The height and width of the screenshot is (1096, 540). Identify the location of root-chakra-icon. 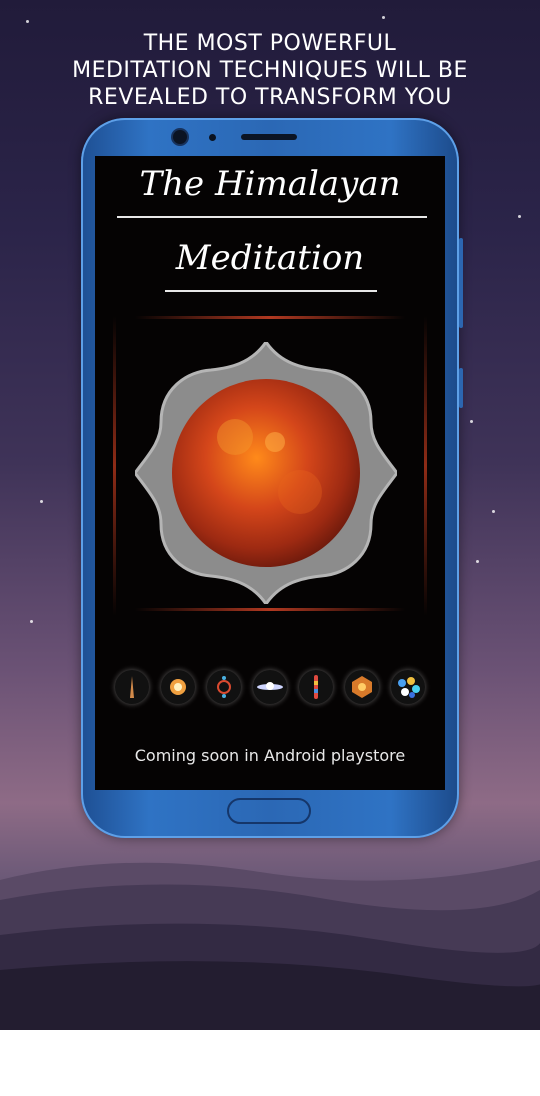
(132, 687).